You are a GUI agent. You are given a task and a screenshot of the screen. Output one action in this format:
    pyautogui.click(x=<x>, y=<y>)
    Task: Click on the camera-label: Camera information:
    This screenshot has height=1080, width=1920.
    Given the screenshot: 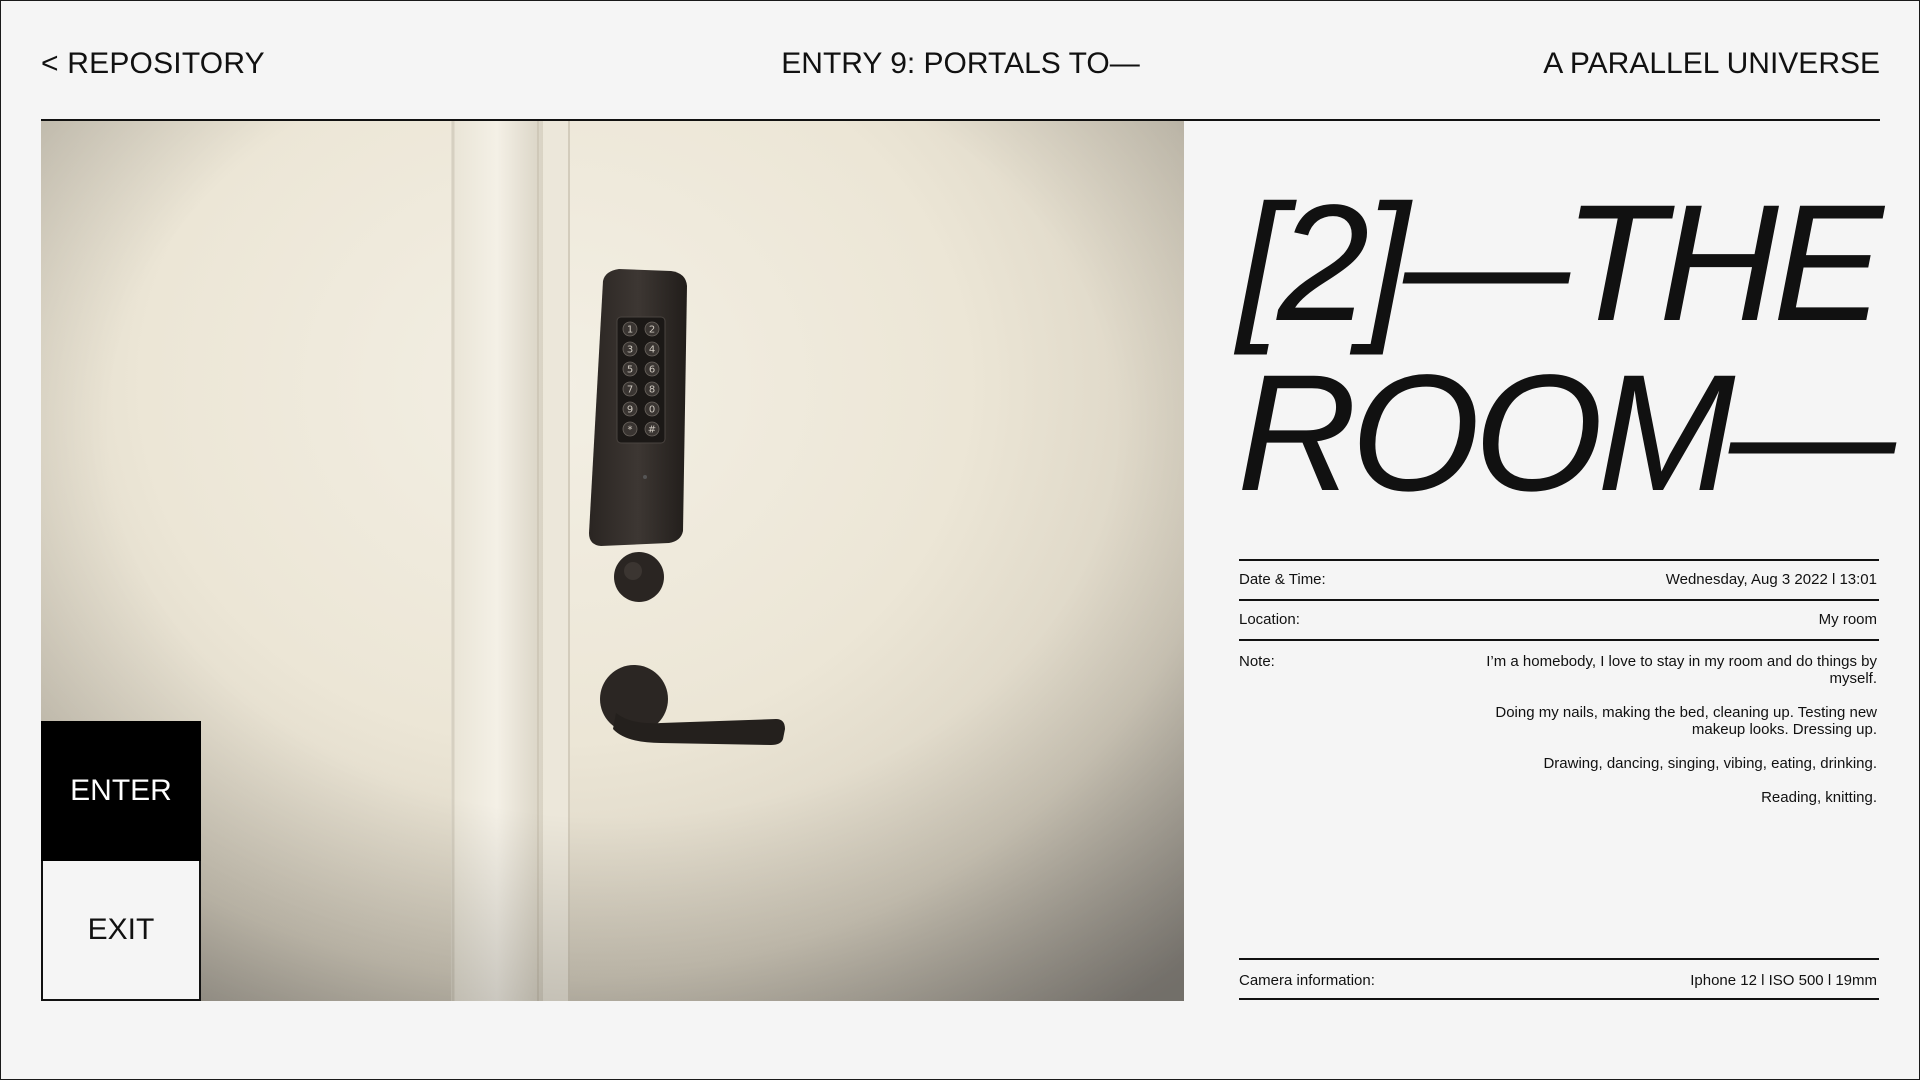 What is the action you would take?
    pyautogui.click(x=1307, y=980)
    